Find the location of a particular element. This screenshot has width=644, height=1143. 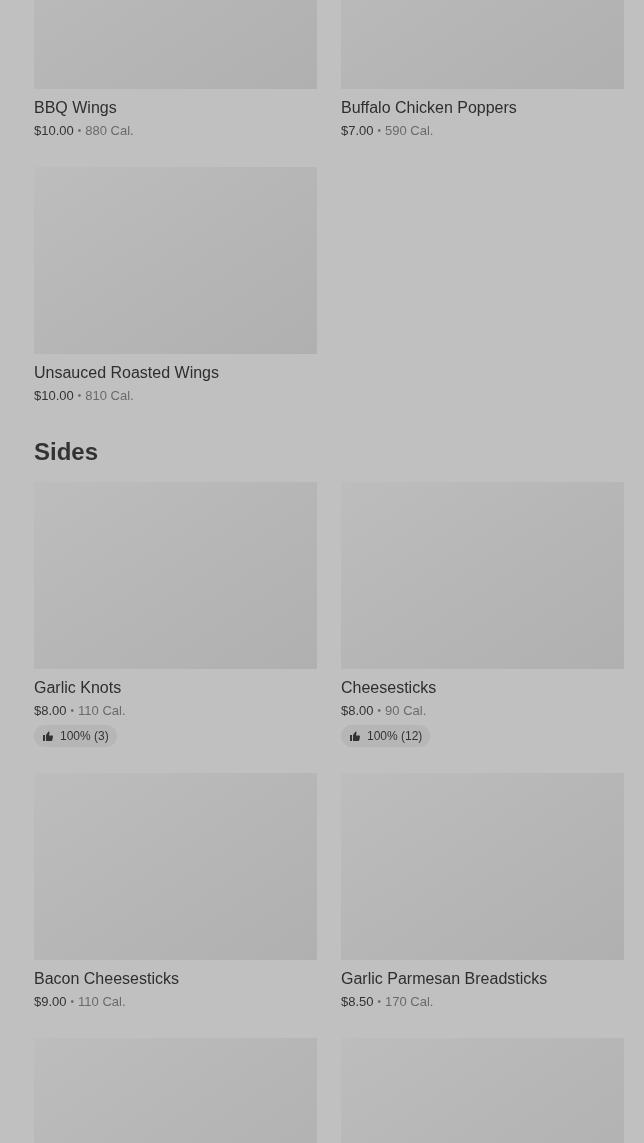

section-heading: Sides is located at coordinates (67, 452).